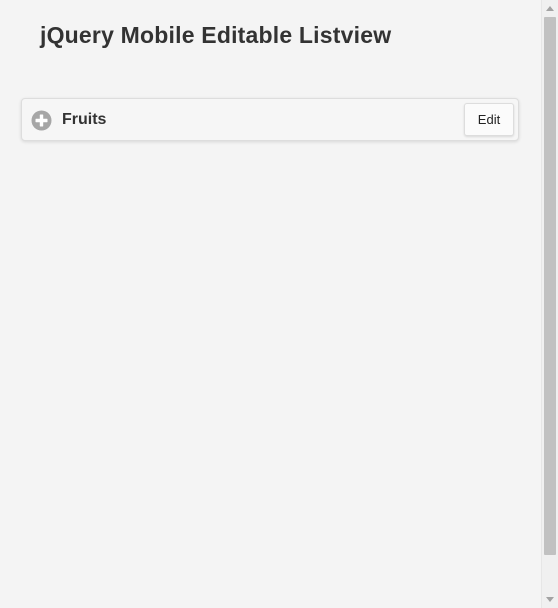 This screenshot has height=608, width=558. I want to click on scroll-up-arrow-icon, so click(550, 8).